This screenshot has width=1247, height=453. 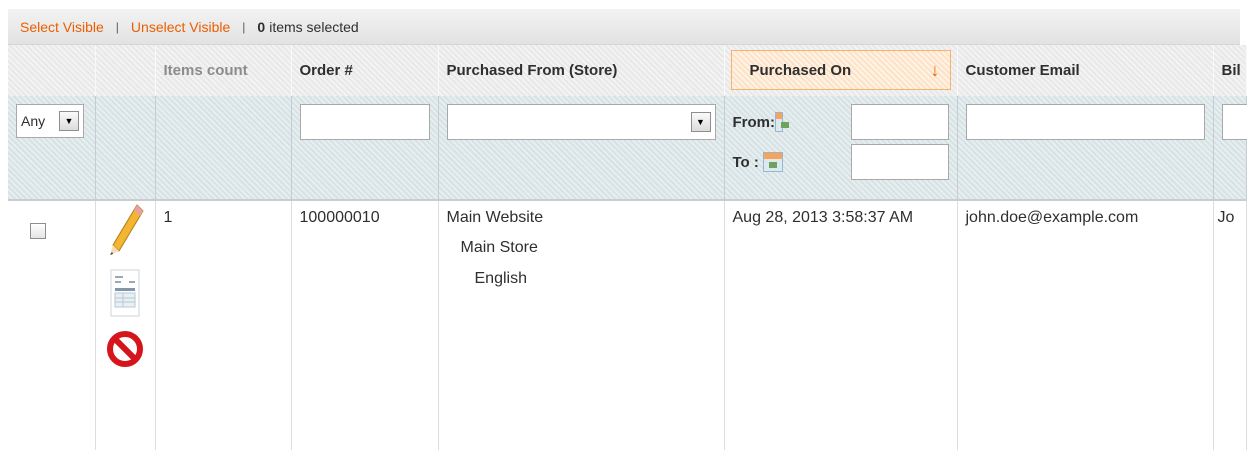 What do you see at coordinates (125, 148) in the screenshot?
I see `filter-actions` at bounding box center [125, 148].